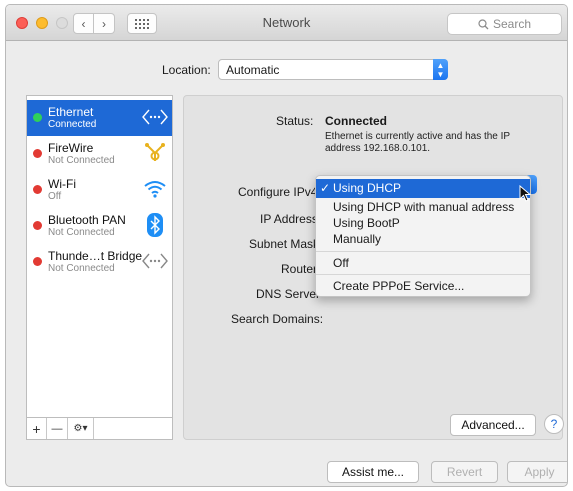 Image resolution: width=573 pixels, height=491 pixels. I want to click on ip-address-label: IP Address, so click(289, 219).